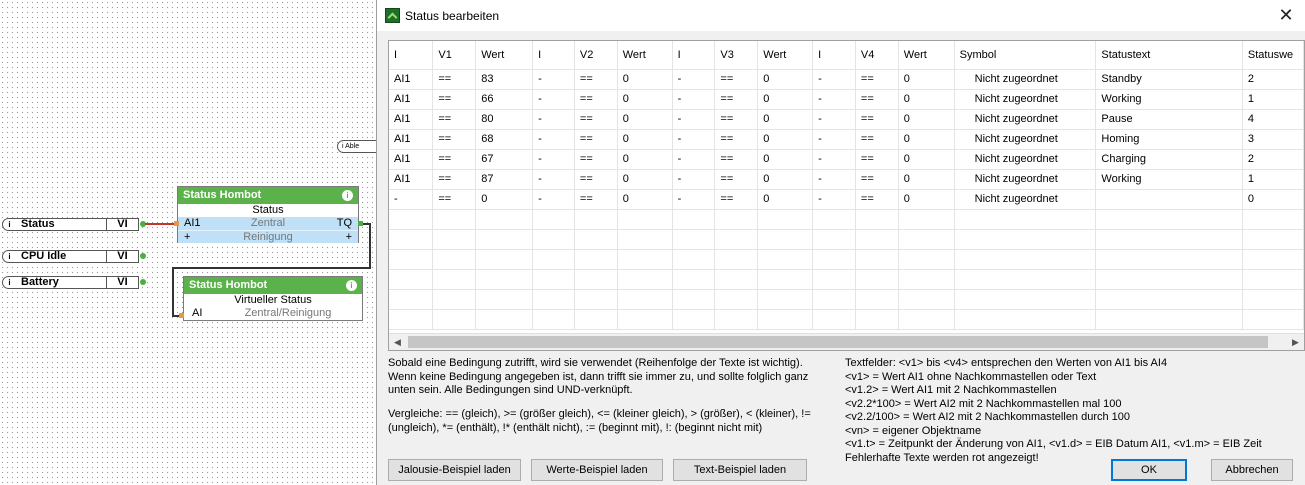 The height and width of the screenshot is (485, 1305). I want to click on input-cpu-idle: i CPU Idle VI, so click(70, 256).